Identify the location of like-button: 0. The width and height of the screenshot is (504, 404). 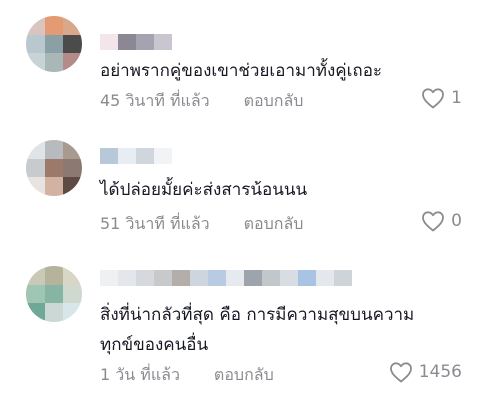
(441, 221).